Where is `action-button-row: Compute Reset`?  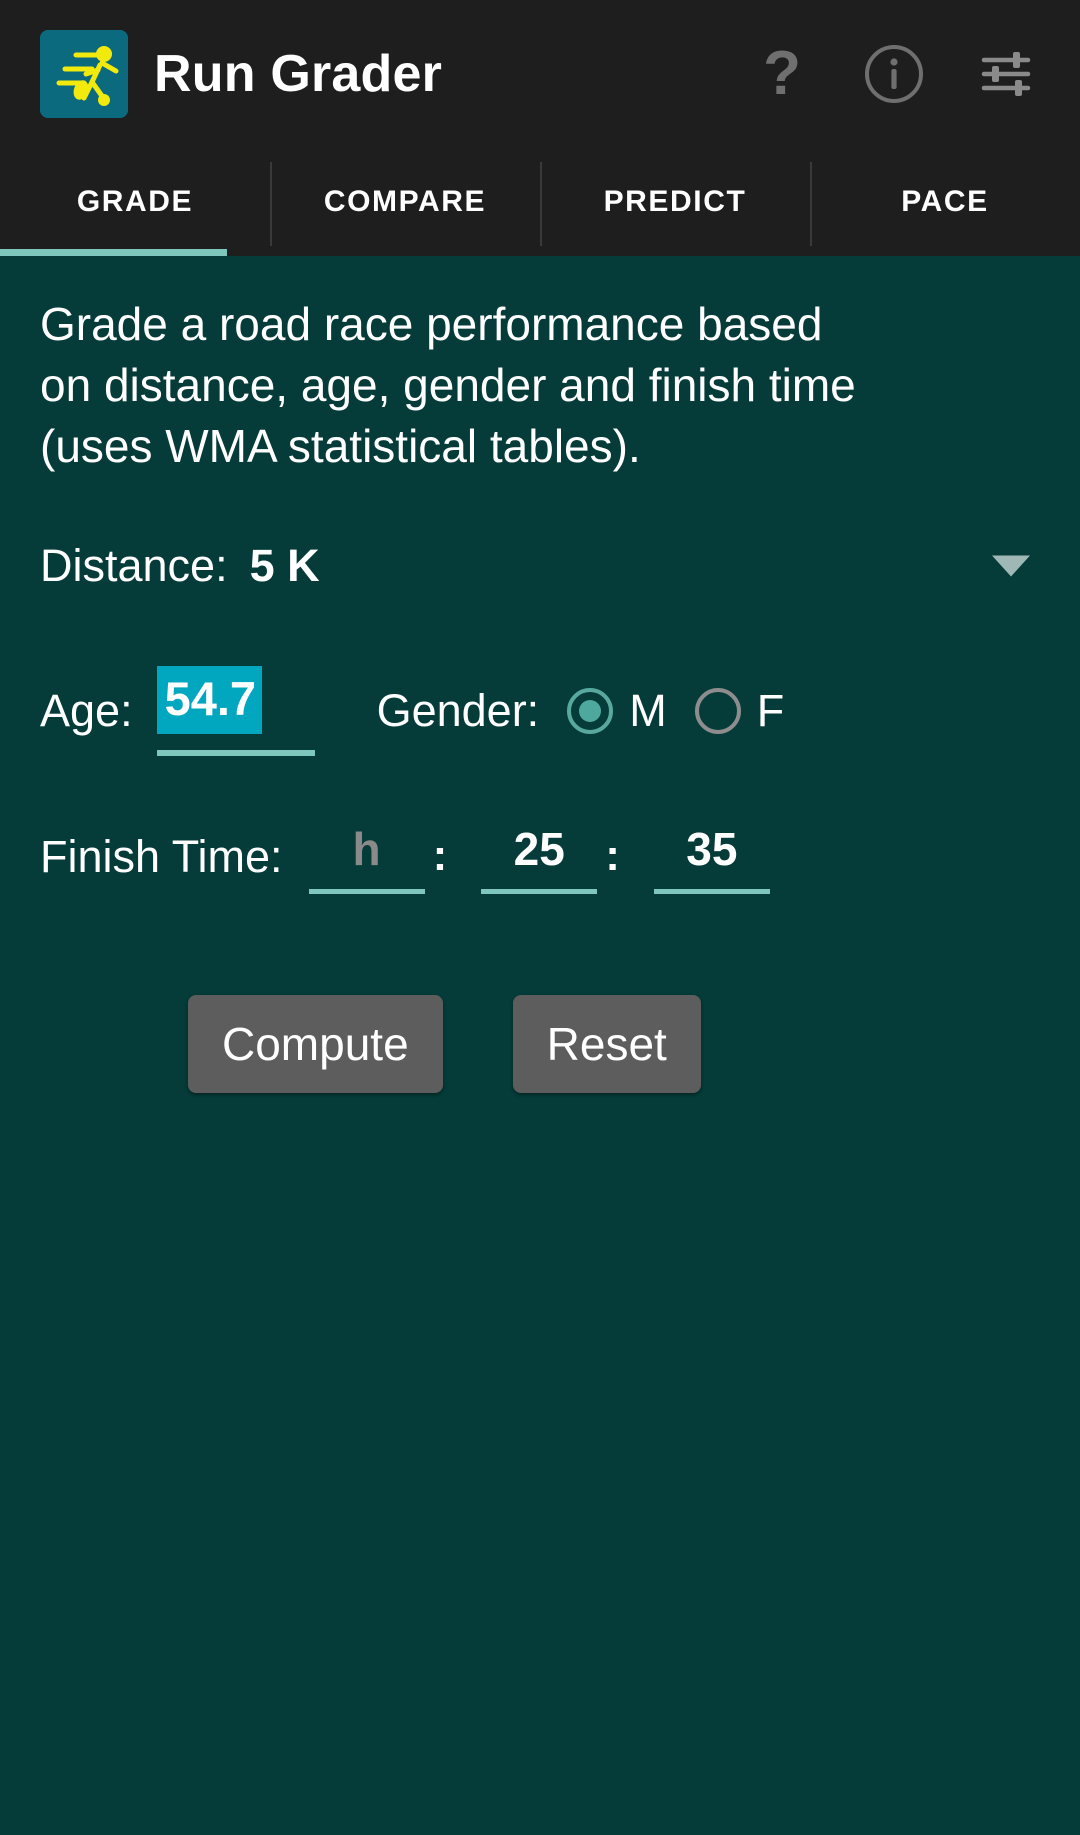 action-button-row: Compute Reset is located at coordinates (540, 1044).